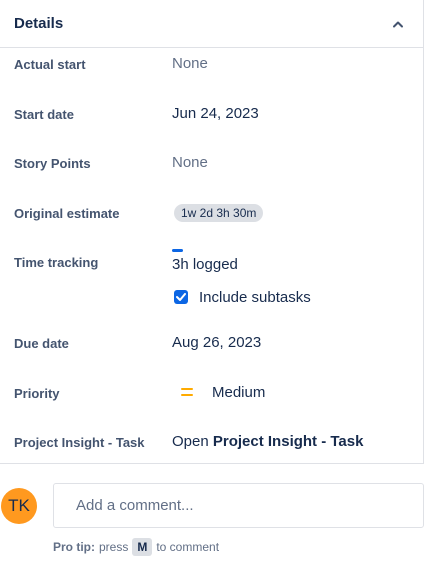 The width and height of the screenshot is (435, 568). I want to click on pro-tip-press: press, so click(114, 547).